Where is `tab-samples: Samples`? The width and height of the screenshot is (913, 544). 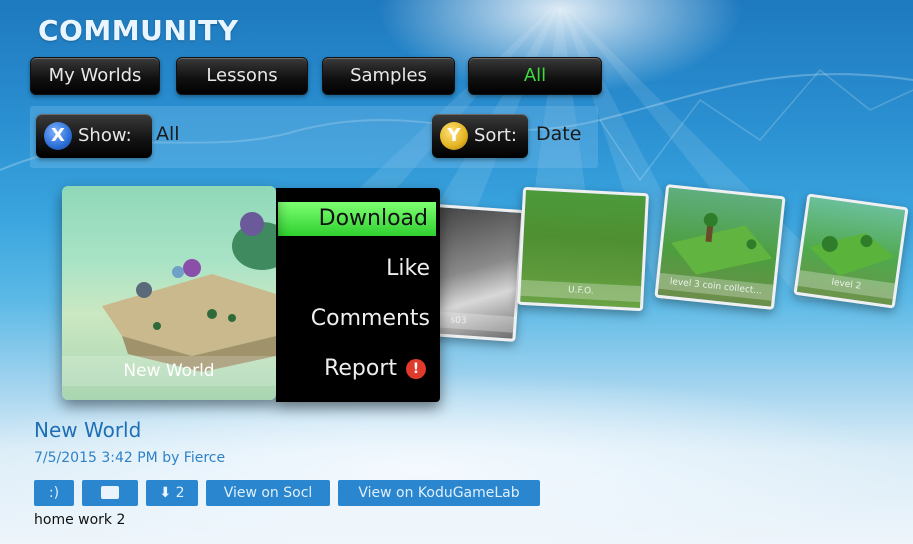
tab-samples: Samples is located at coordinates (388, 76).